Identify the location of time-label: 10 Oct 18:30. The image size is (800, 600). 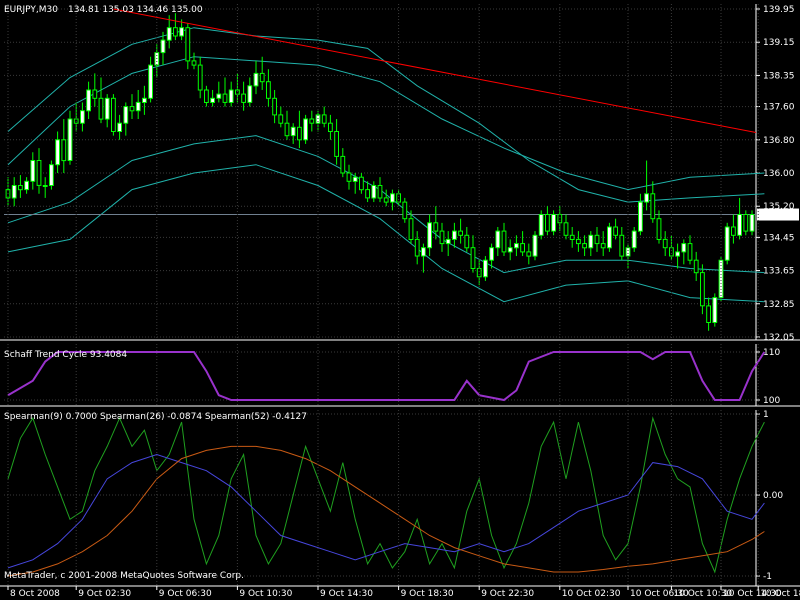
(780, 594).